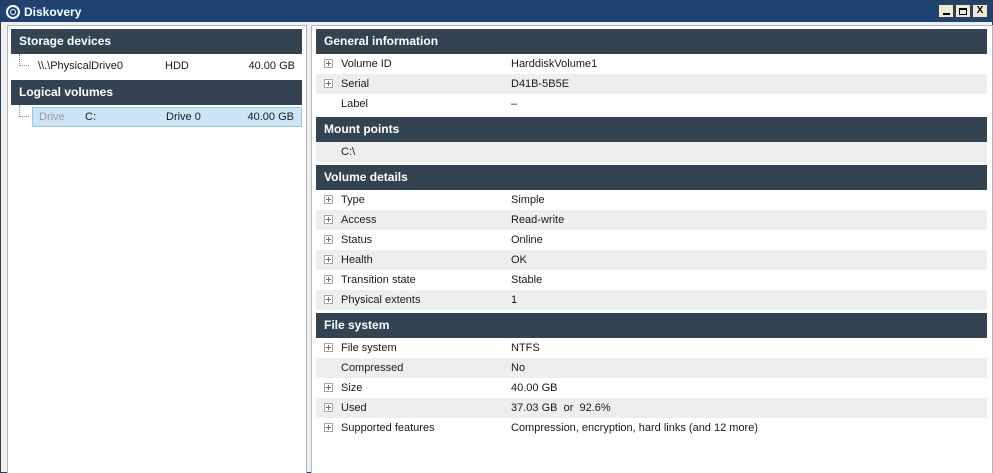 The width and height of the screenshot is (993, 473). What do you see at coordinates (651, 220) in the screenshot?
I see `property-row-access: Access Read-write` at bounding box center [651, 220].